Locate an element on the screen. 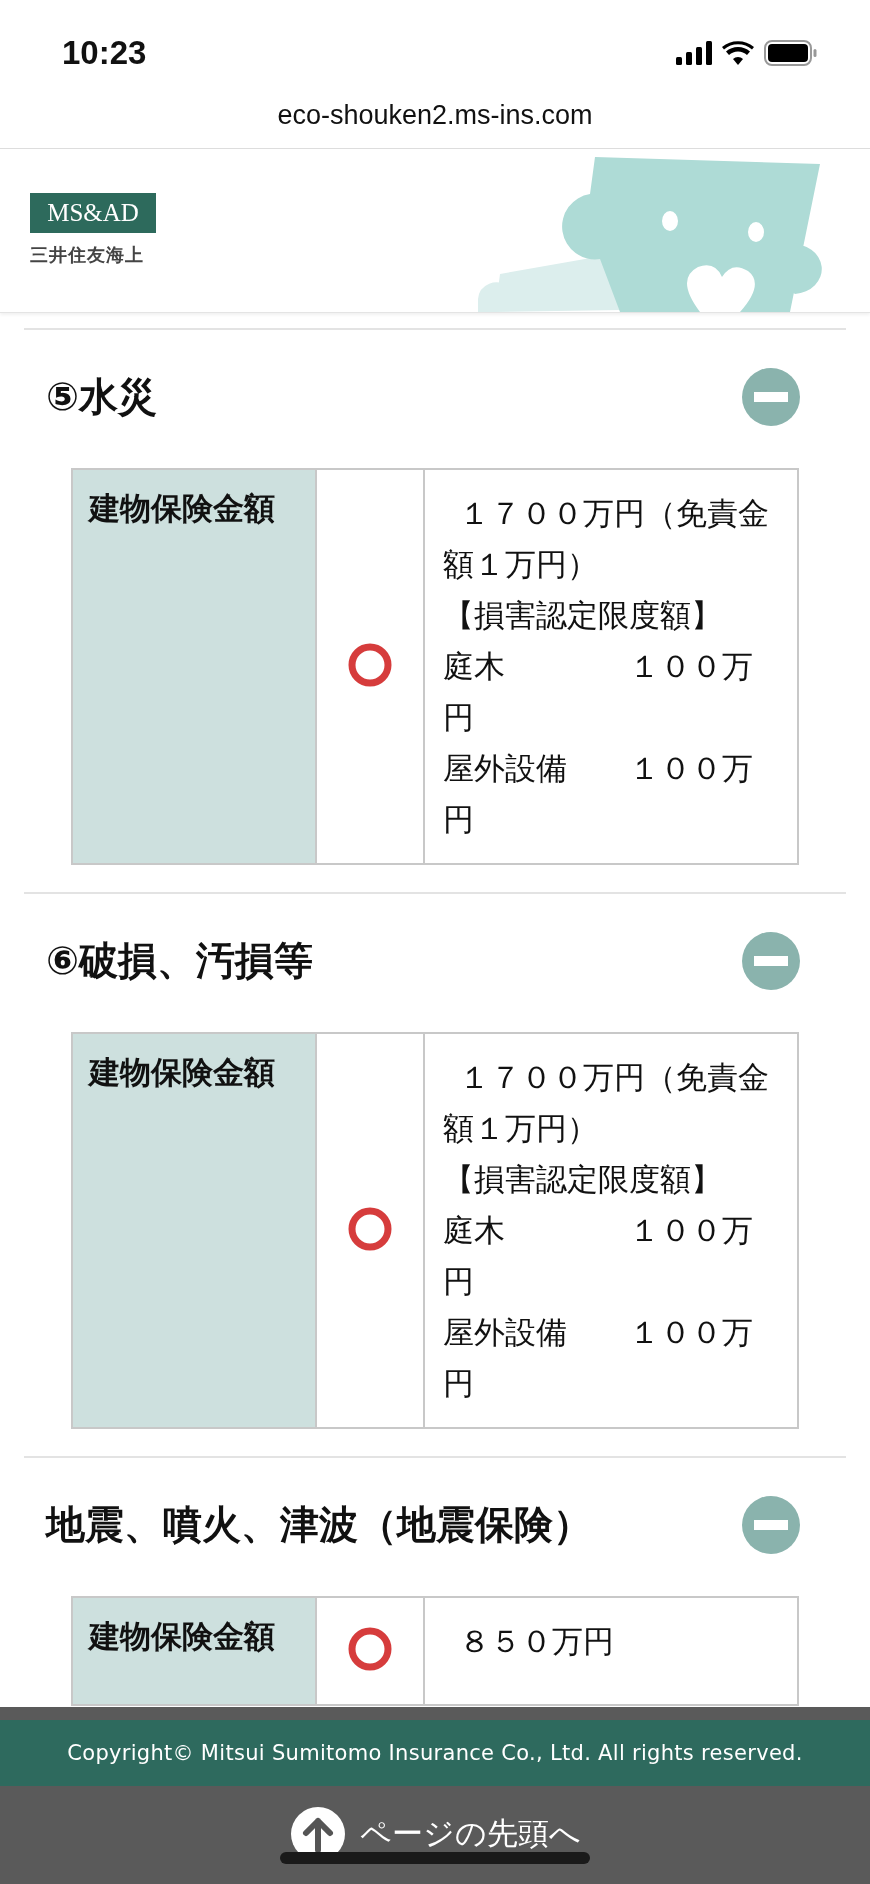 This screenshot has width=870, height=1884. coverage-text: ８５０万円 is located at coordinates (536, 1641).